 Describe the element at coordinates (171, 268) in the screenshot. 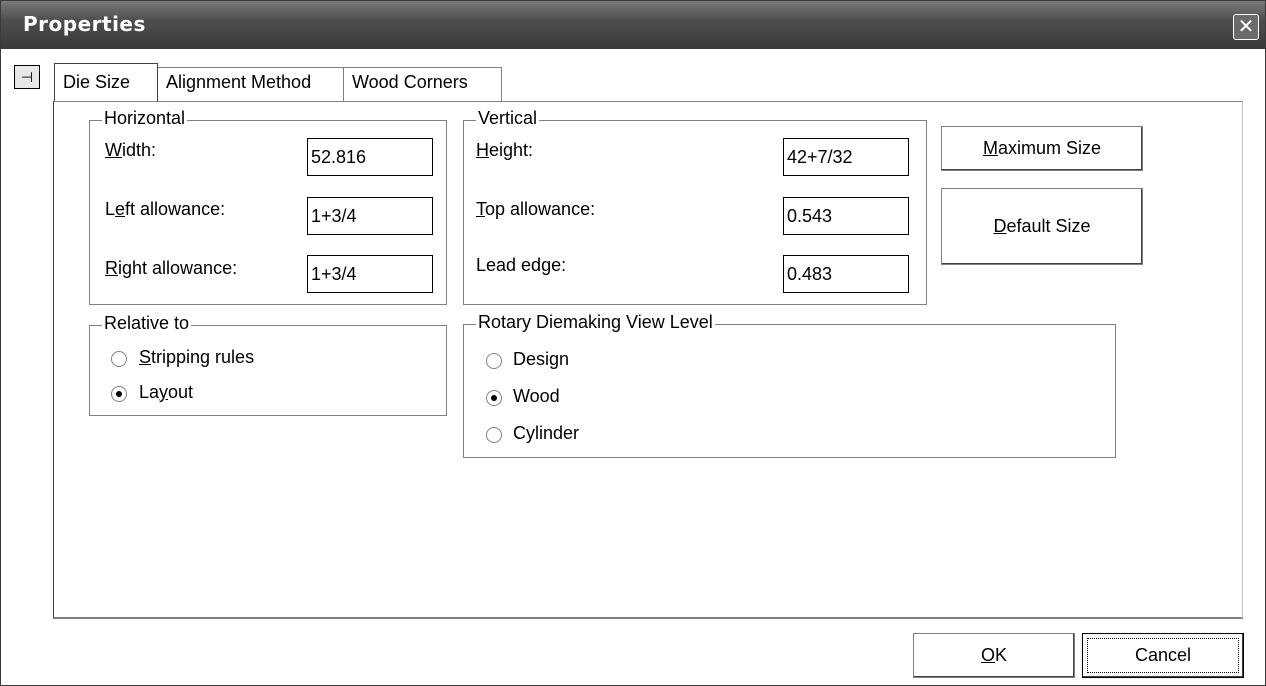

I see `right-allowance-label: Right allowance:` at that location.